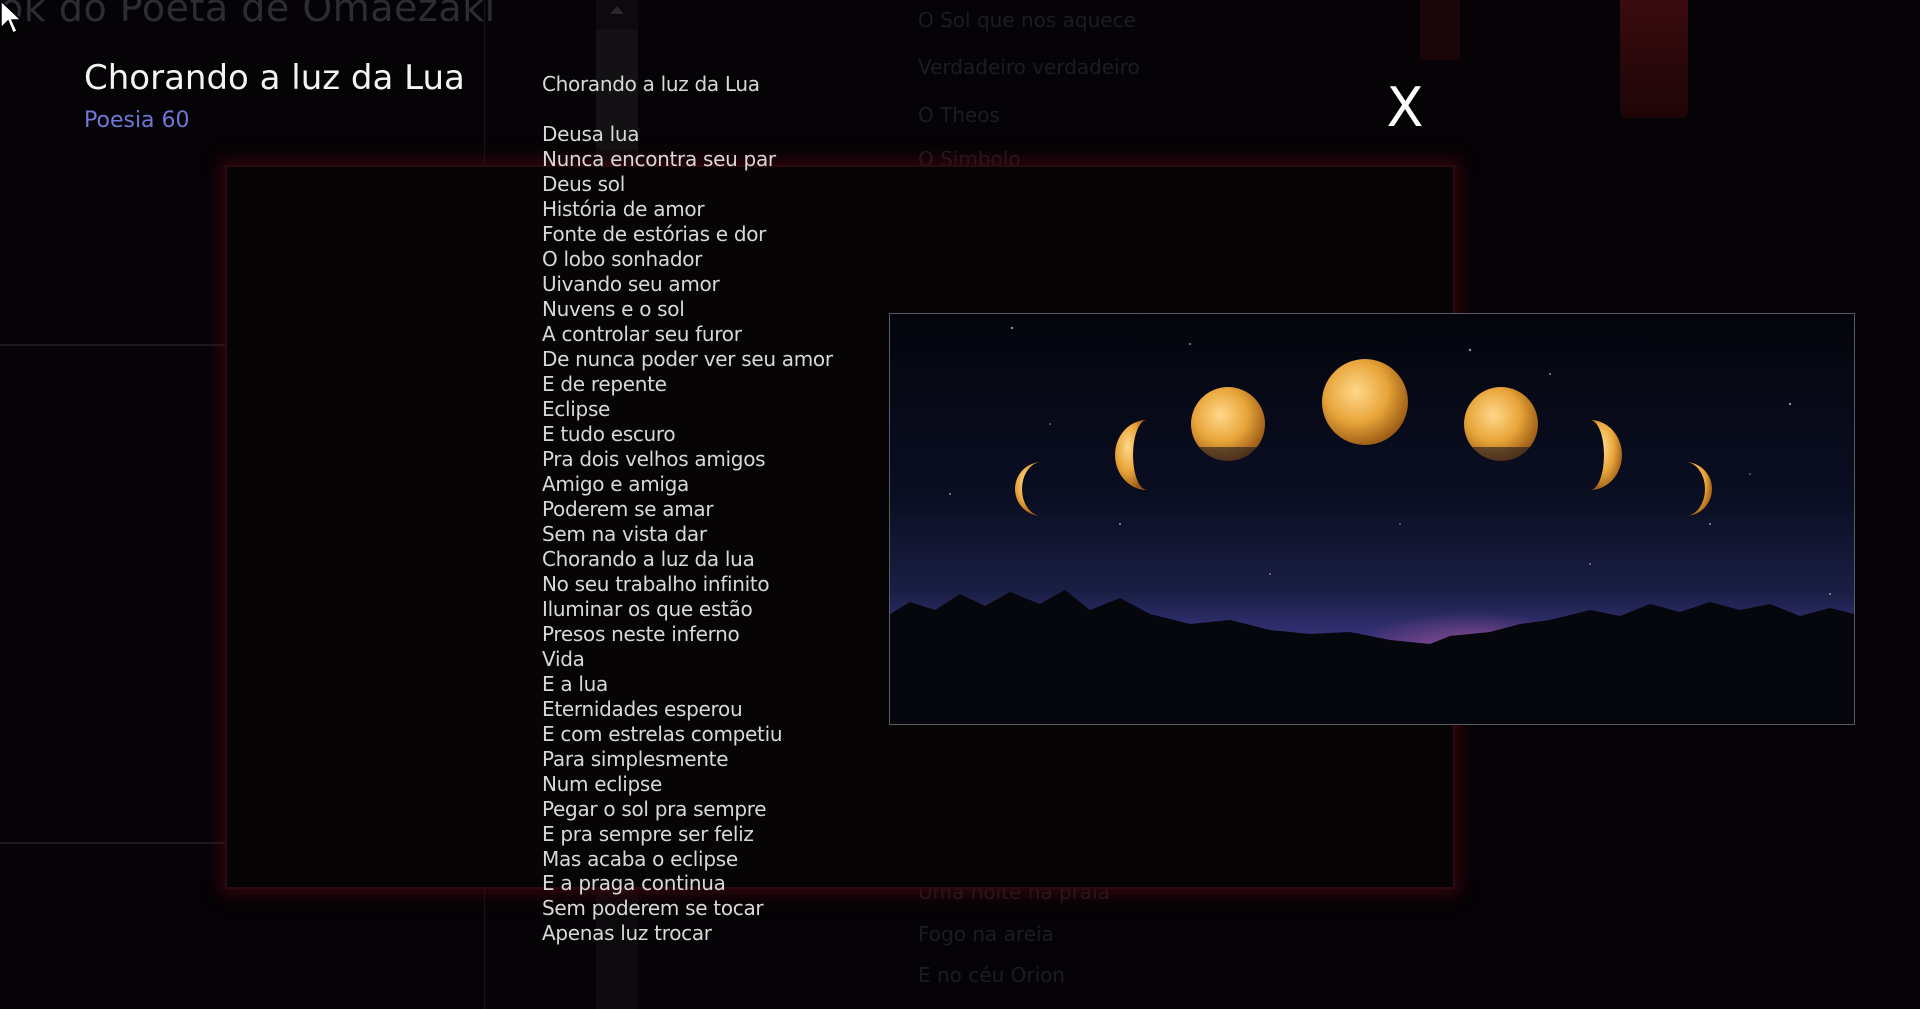 The image size is (1920, 1009). Describe the element at coordinates (591, 133) in the screenshot. I see `poem-line: Deusa lua` at that location.